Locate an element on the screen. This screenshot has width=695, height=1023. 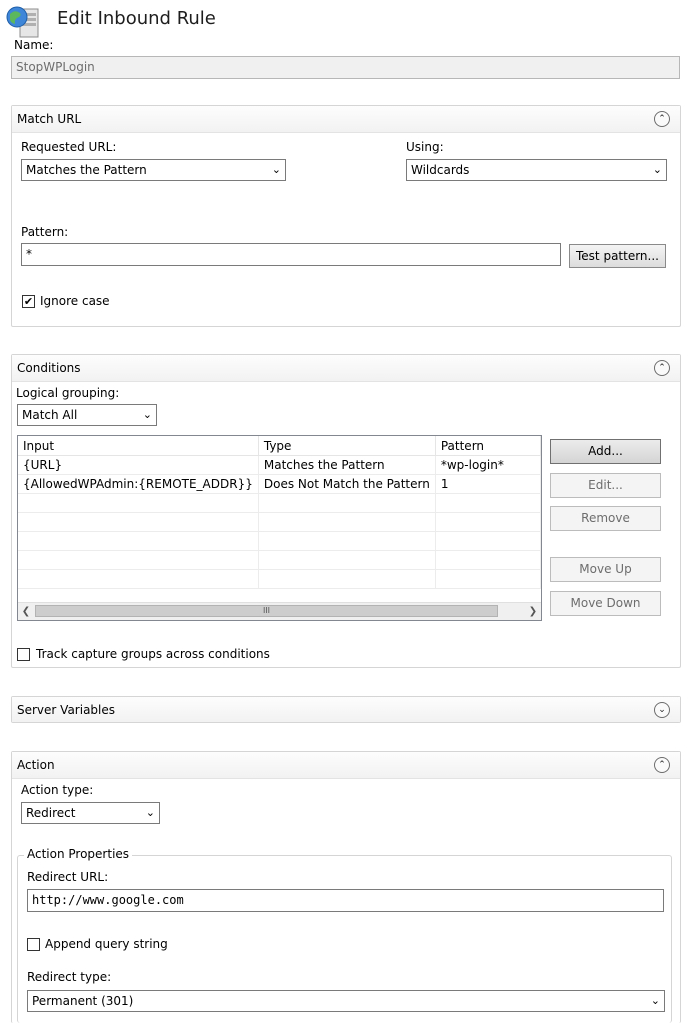
conditions-header: Conditions ⌃ is located at coordinates (346, 368).